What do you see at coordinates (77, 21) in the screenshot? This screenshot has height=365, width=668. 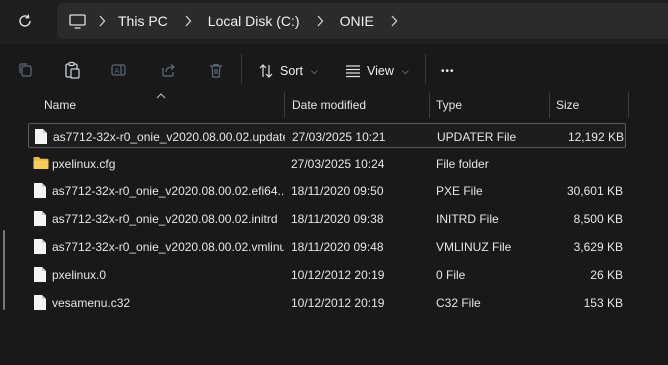 I see `computer-icon` at bounding box center [77, 21].